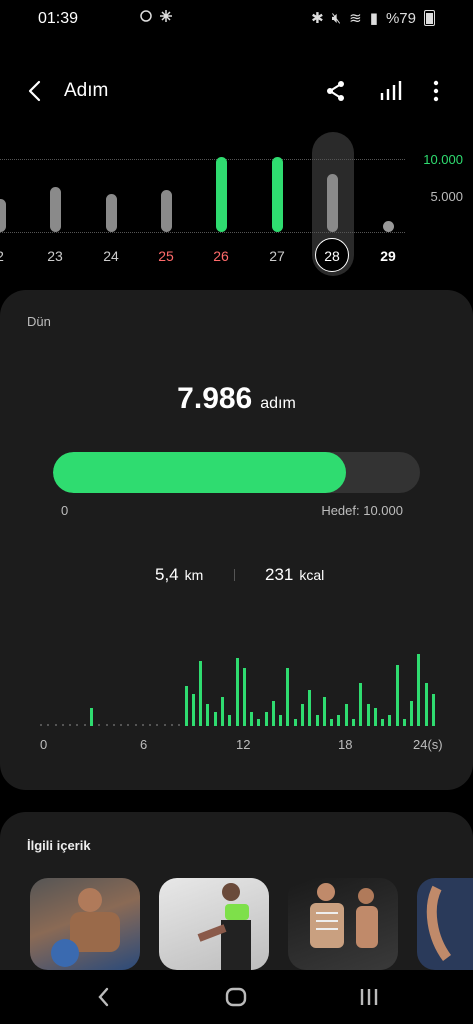 Image resolution: width=473 pixels, height=1024 pixels. I want to click on day-label-28: 28, so click(332, 255).